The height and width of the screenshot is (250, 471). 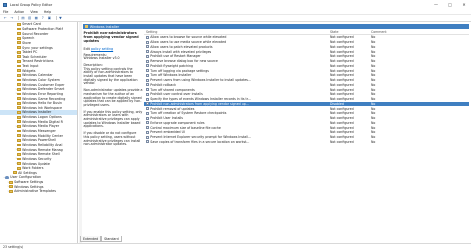 I want to click on tree-item-label: All Settings, so click(x=27, y=172).